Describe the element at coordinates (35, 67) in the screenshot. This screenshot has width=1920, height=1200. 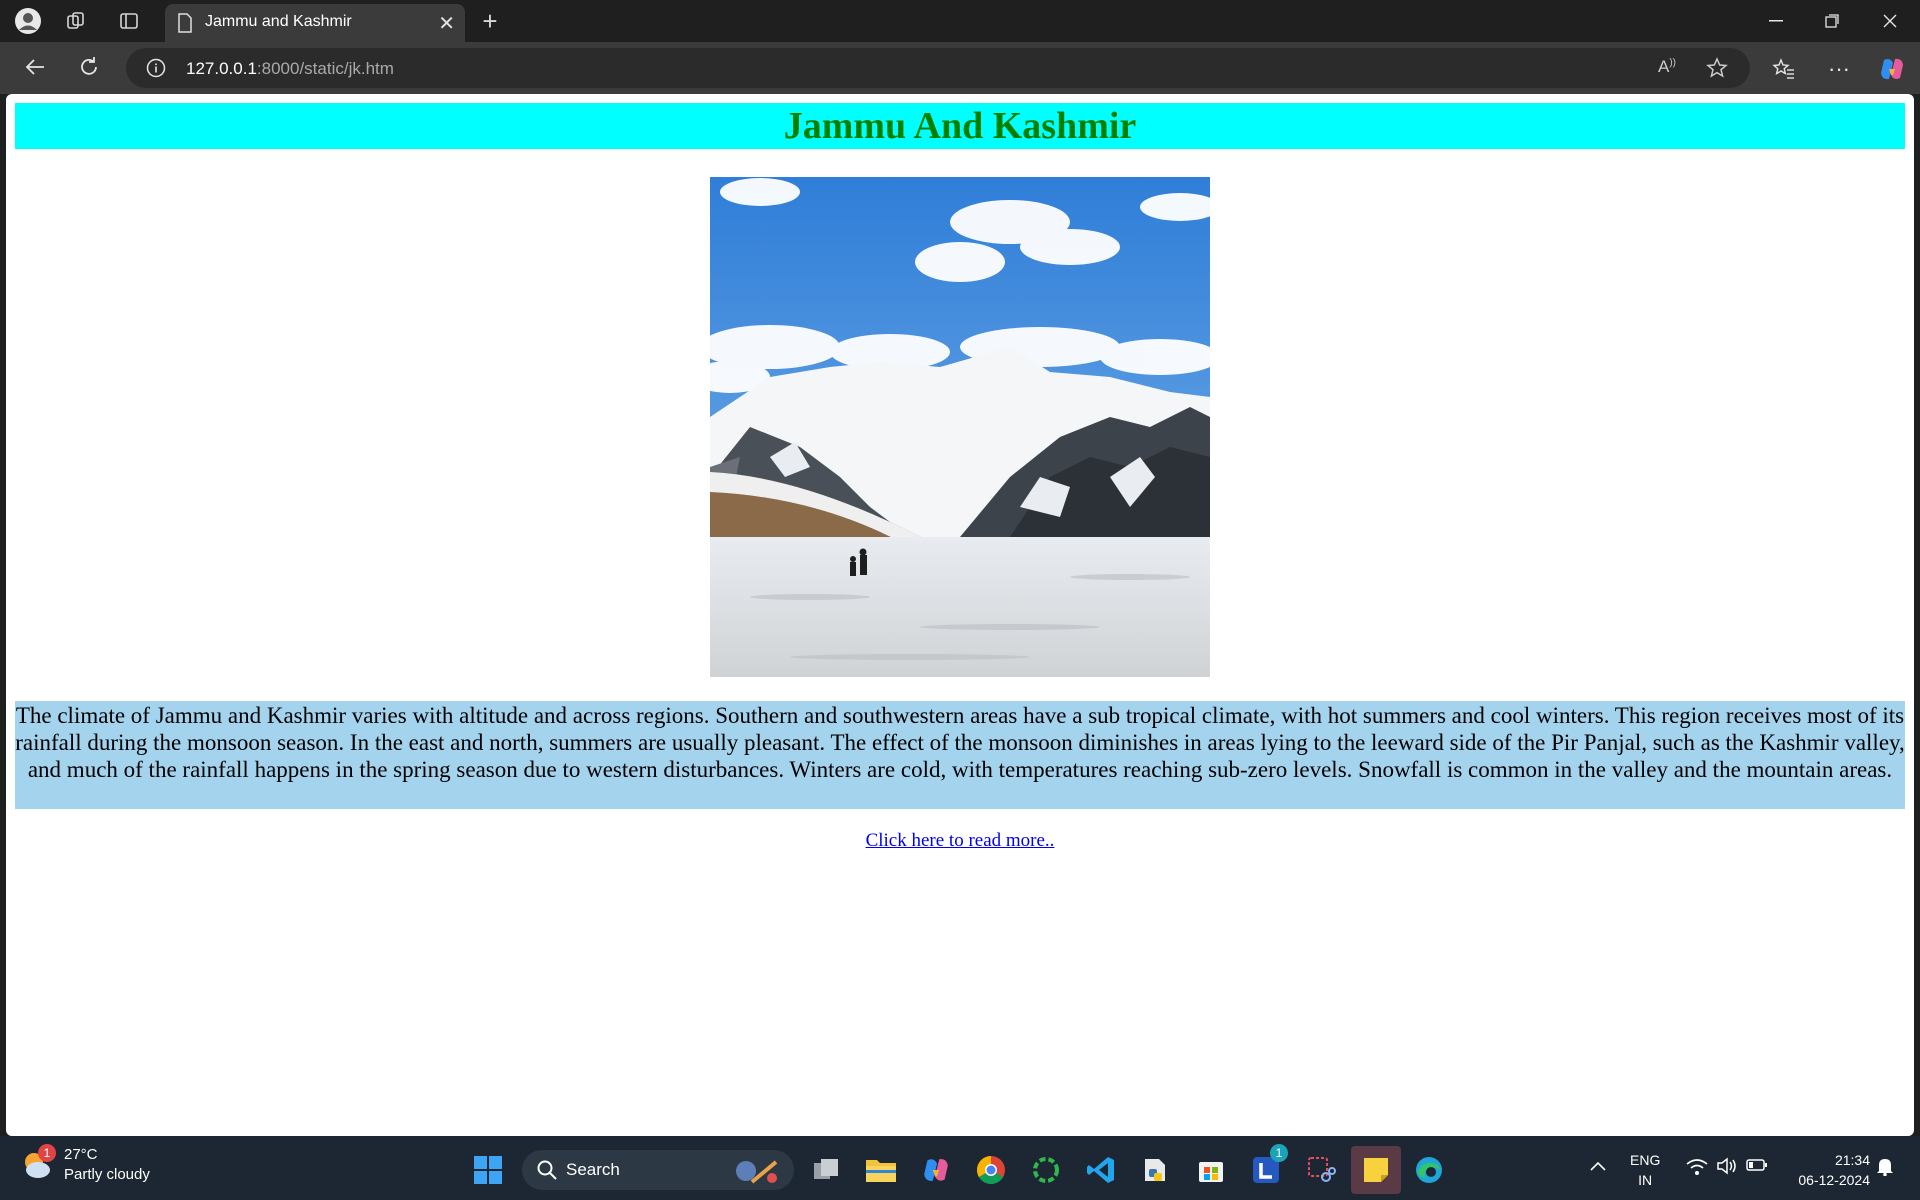
I see `back-icon` at that location.